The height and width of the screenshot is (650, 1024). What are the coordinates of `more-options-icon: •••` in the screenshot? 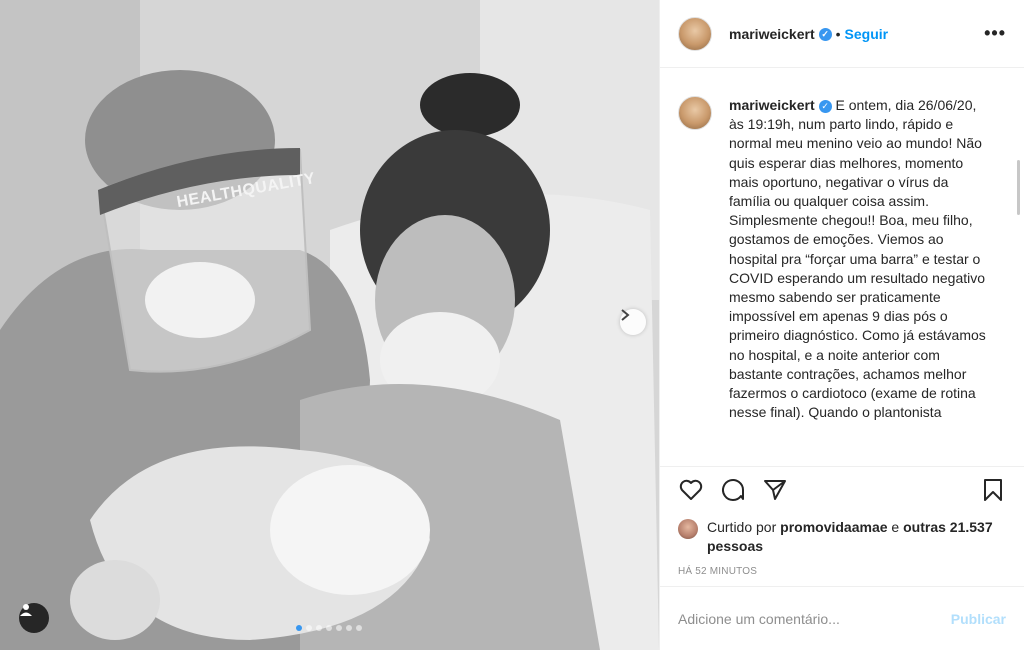 It's located at (995, 33).